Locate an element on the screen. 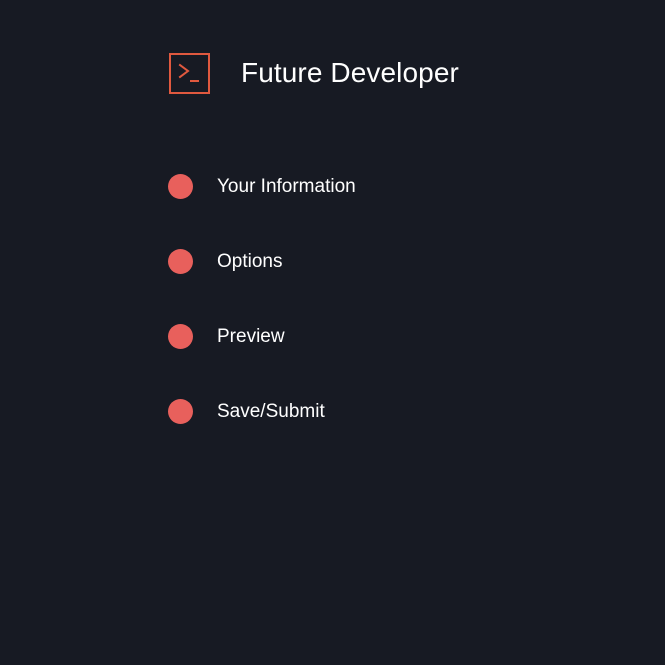  app-title: Future Developer is located at coordinates (350, 72).